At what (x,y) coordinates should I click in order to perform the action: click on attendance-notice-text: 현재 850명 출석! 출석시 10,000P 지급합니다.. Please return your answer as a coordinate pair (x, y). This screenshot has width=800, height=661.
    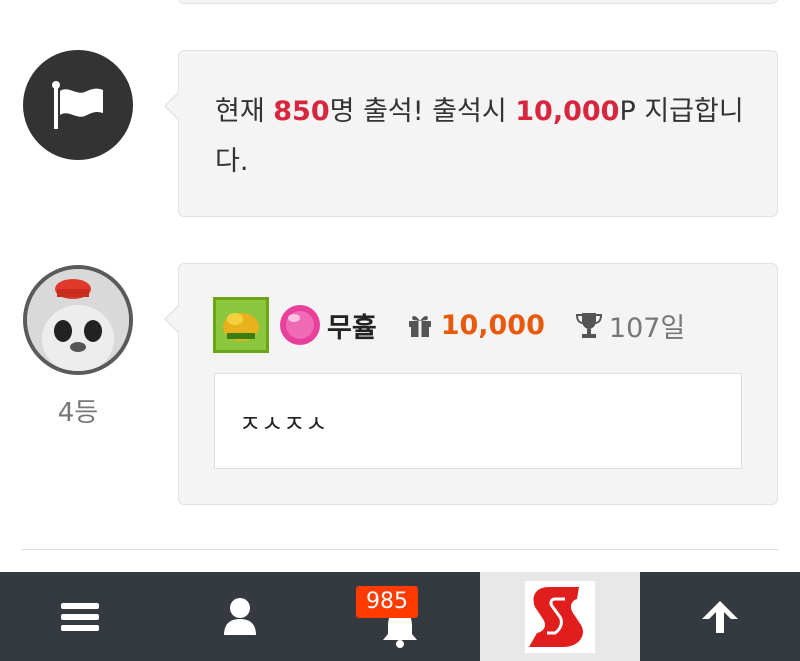
    Looking at the image, I should click on (485, 137).